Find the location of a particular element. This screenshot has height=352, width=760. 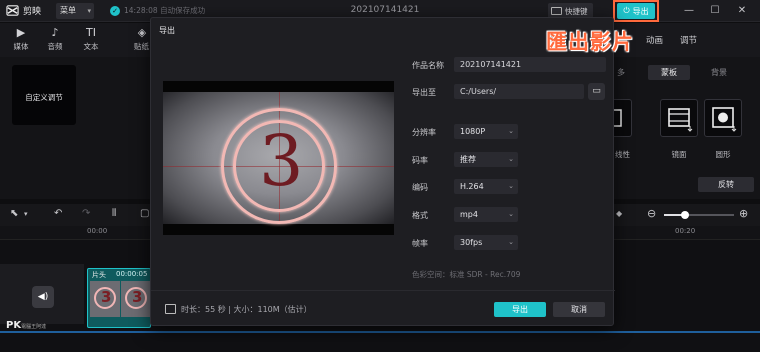

keyboard-icon is located at coordinates (556, 11).